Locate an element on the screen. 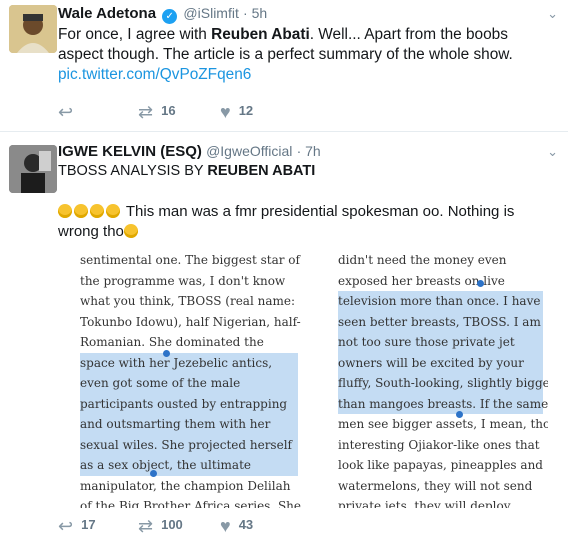 Image resolution: width=568 pixels, height=537 pixels. article-line-highlighted: television more than once. I have is located at coordinates (440, 301).